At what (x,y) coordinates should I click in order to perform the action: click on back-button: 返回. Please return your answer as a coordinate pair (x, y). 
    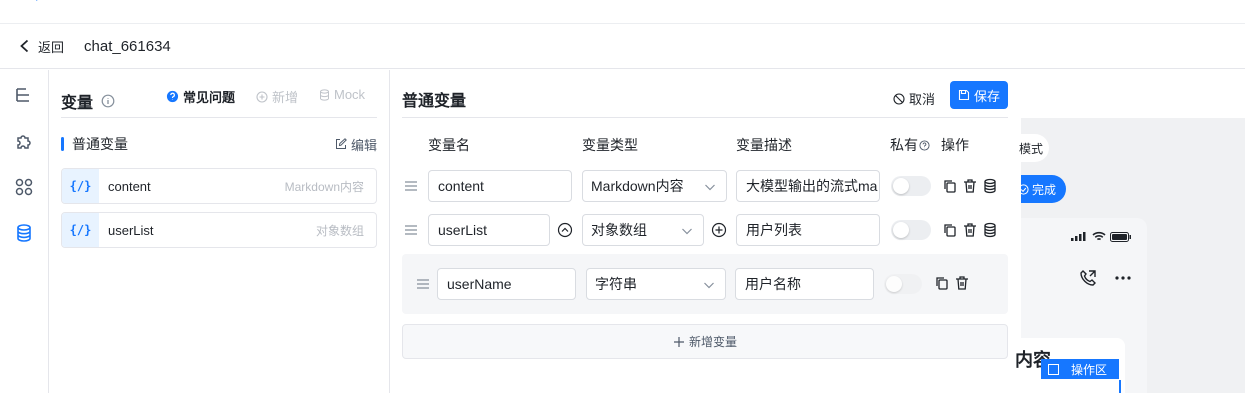
    Looking at the image, I should click on (41, 46).